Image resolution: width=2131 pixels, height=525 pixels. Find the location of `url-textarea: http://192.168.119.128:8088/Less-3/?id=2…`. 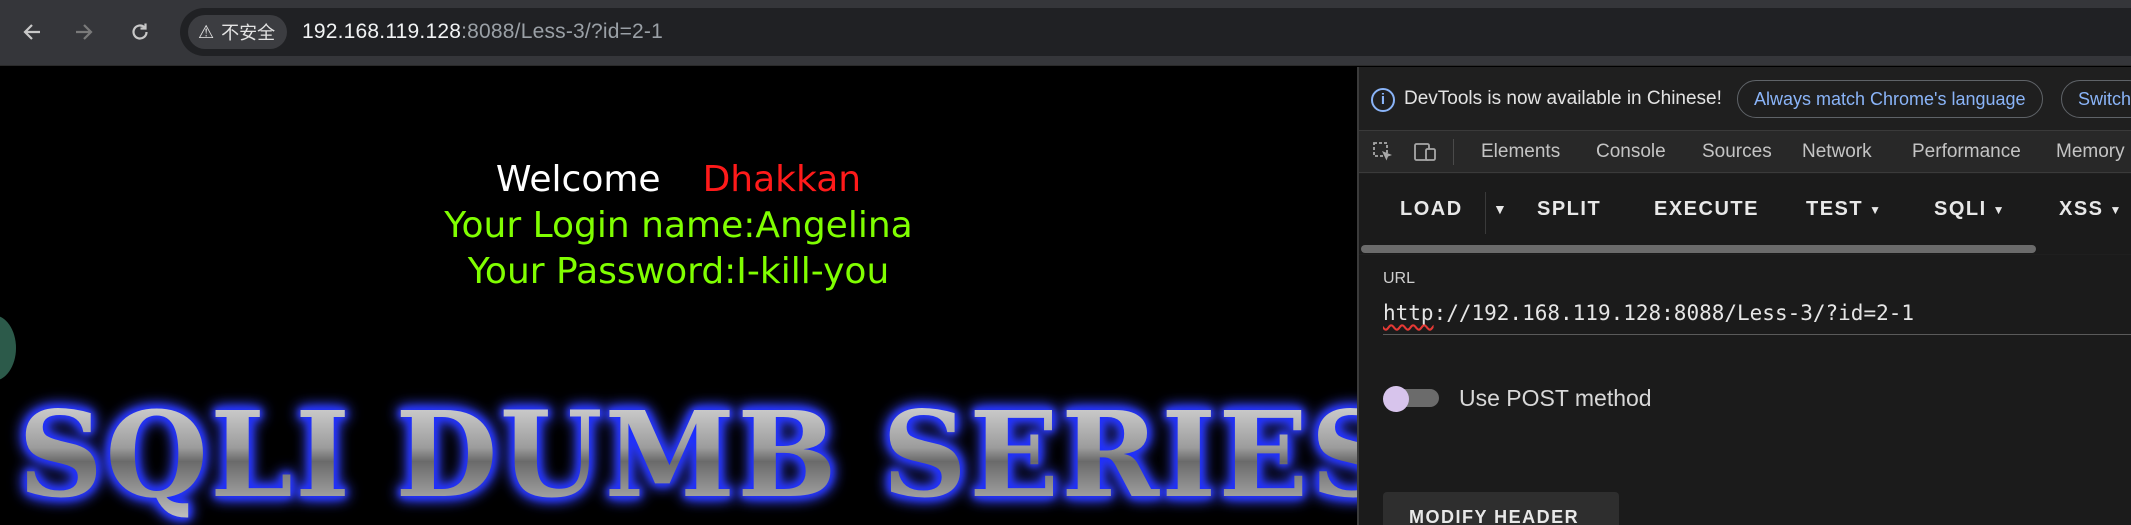

url-textarea: http://192.168.119.128:8088/Less-3/?id=2… is located at coordinates (1757, 315).